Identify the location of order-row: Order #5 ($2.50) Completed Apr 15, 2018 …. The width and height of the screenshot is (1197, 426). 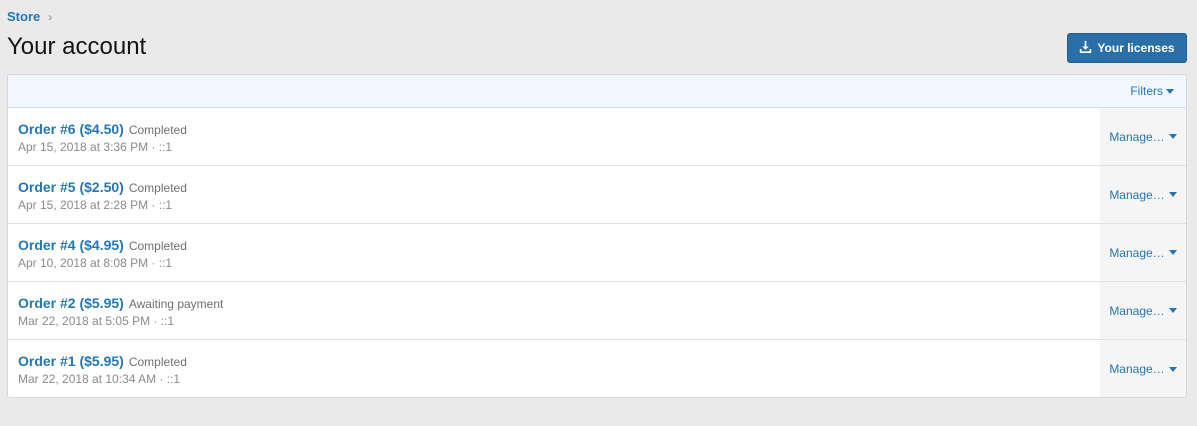
(597, 195).